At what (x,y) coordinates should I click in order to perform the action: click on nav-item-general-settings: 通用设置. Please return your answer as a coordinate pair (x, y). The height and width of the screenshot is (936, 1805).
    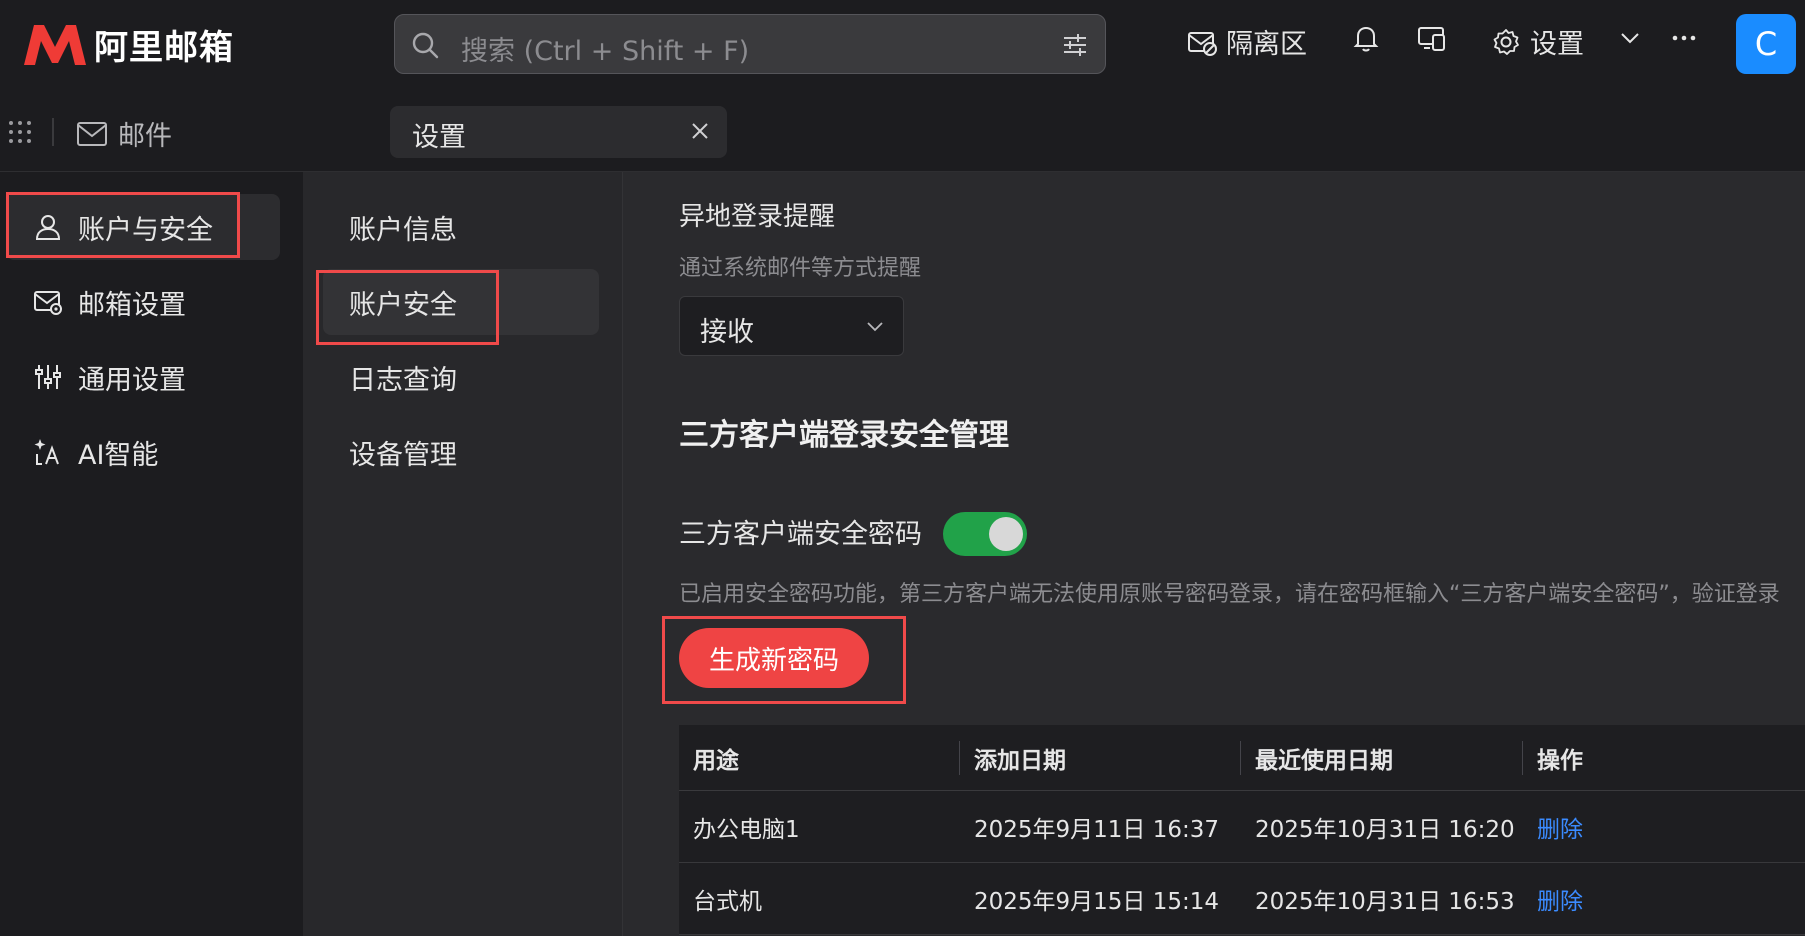
    Looking at the image, I should click on (143, 377).